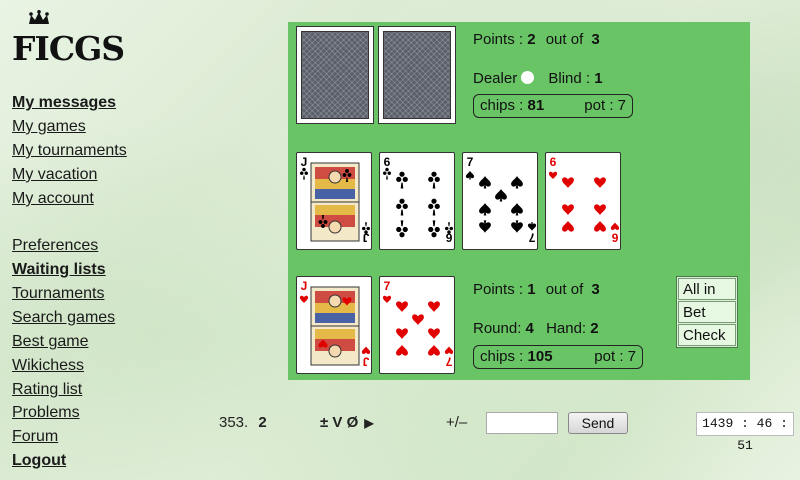 The image size is (800, 480). Describe the element at coordinates (707, 335) in the screenshot. I see `check-button: Check` at that location.